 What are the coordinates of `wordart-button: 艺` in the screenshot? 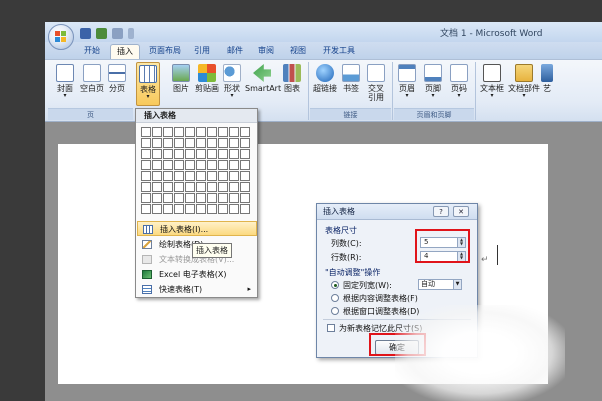 It's located at (547, 82).